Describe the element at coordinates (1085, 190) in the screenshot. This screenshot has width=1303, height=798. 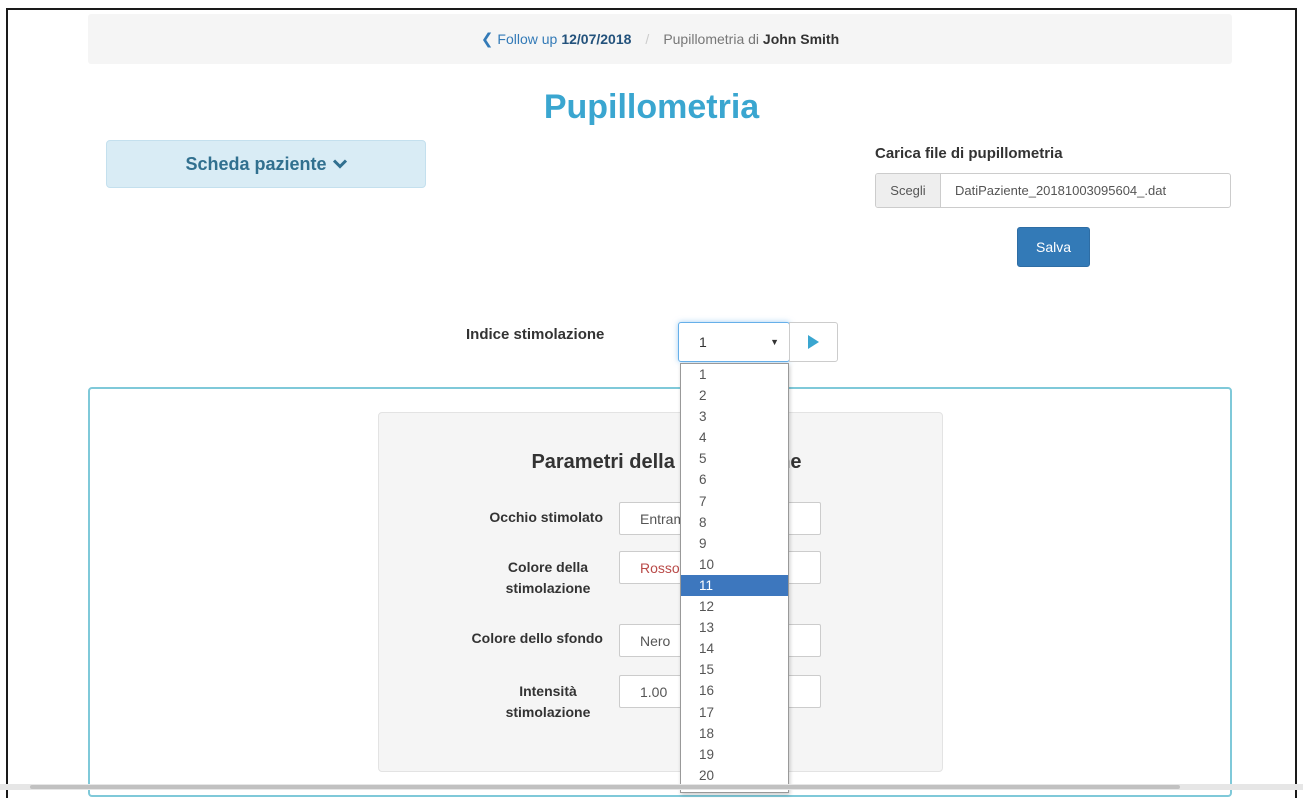
I see `file-name-field: DatiPaziente_20181003095604_.dat` at that location.